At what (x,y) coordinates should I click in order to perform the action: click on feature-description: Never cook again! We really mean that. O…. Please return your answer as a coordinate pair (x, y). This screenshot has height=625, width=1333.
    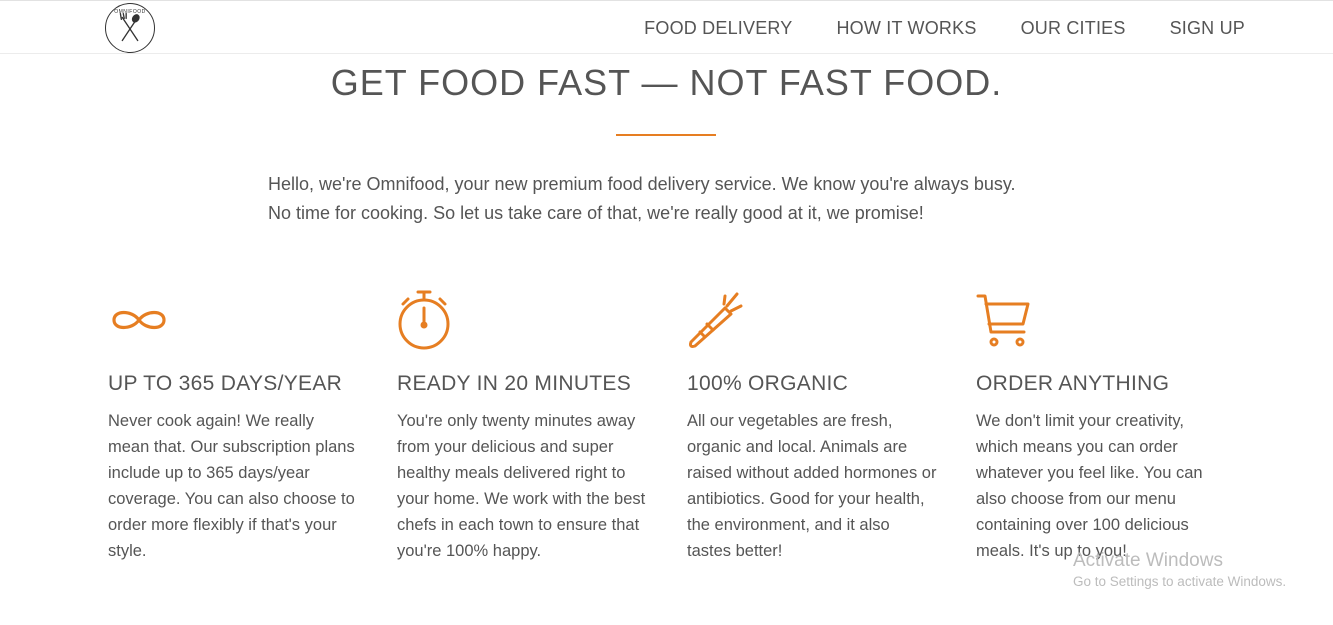
    Looking at the image, I should click on (231, 486).